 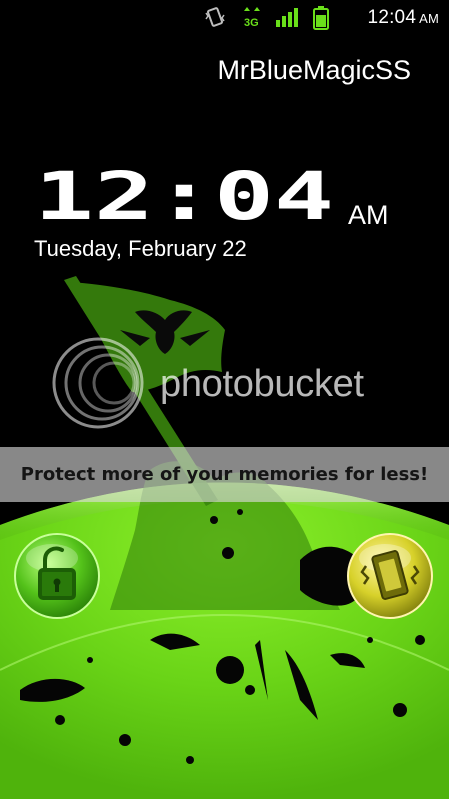 What do you see at coordinates (262, 384) in the screenshot?
I see `photobucket-wordmark: photobucket` at bounding box center [262, 384].